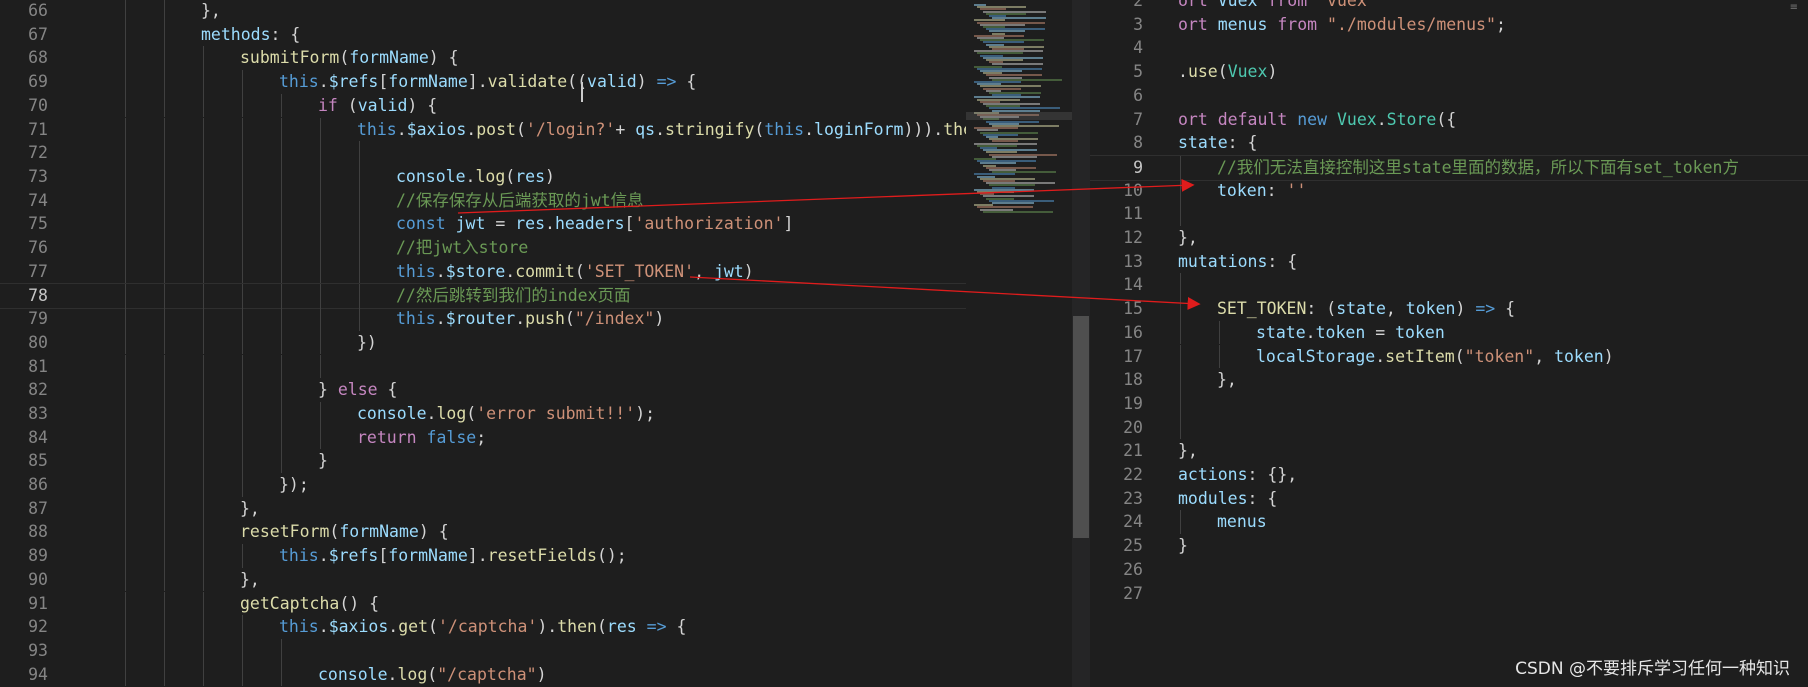 The height and width of the screenshot is (687, 1808). I want to click on code-line: 88 resetForm(formName) {, so click(483, 532).